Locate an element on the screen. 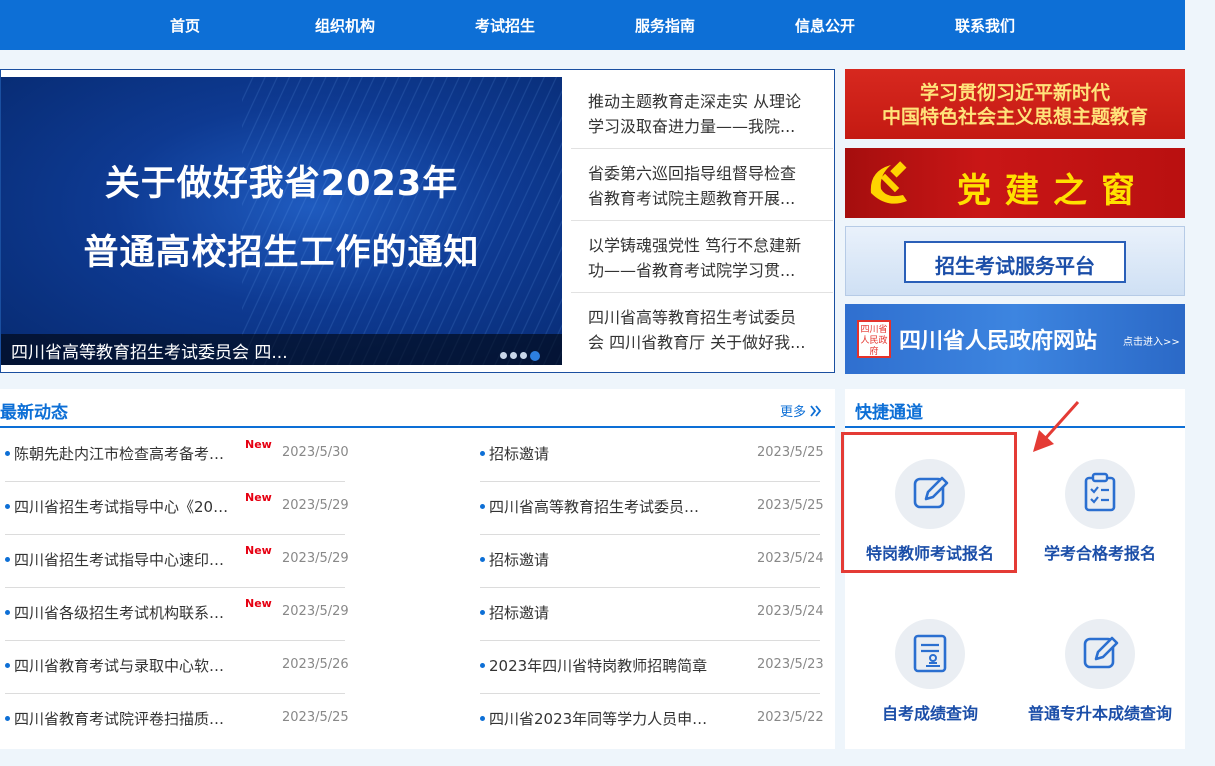  news-row: 四川省教育考试院评卷扫描质… 2023/5/25 is located at coordinates (177, 720).